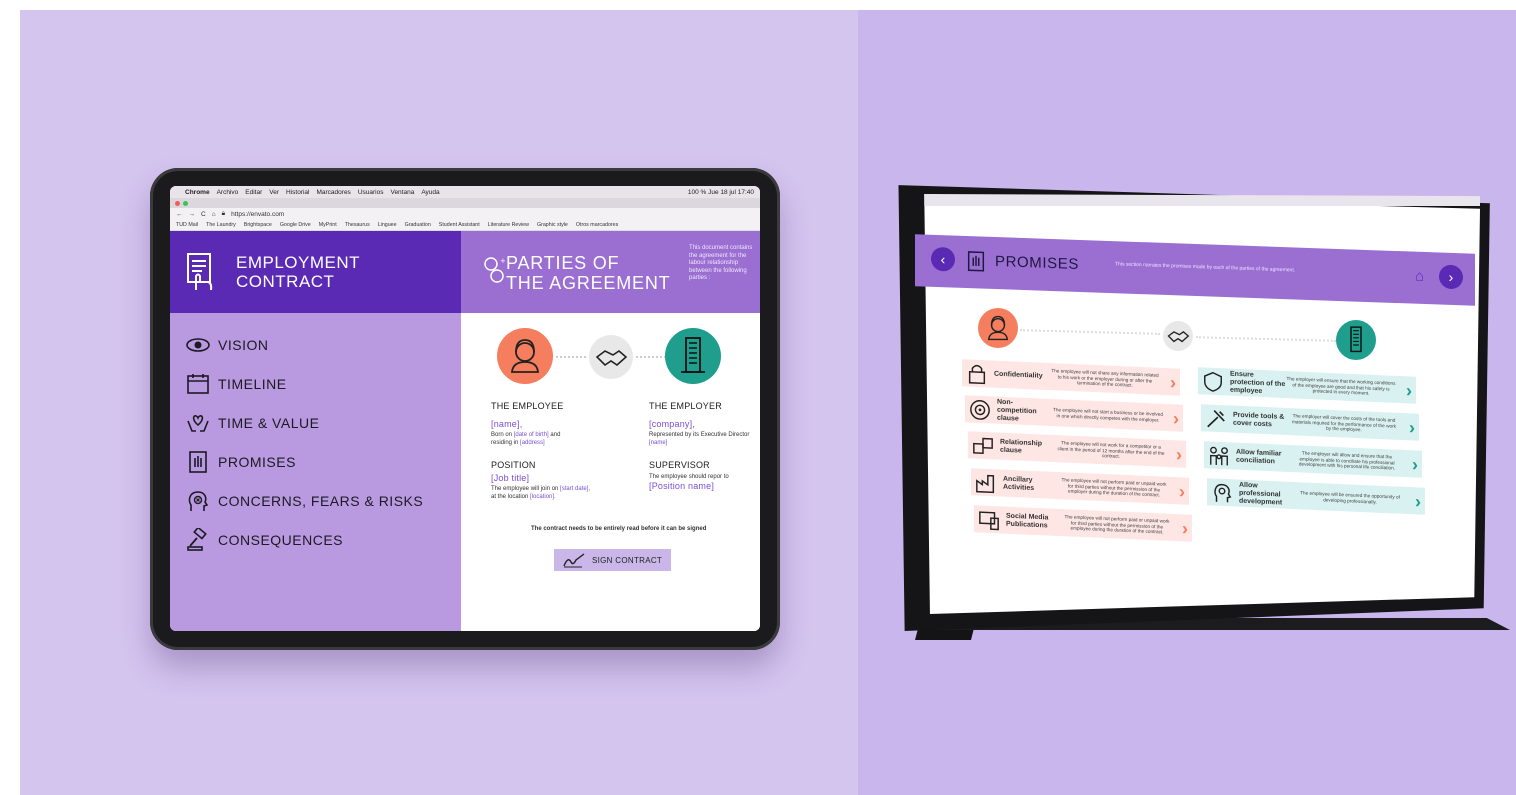 Image resolution: width=1516 pixels, height=795 pixels. Describe the element at coordinates (304, 501) in the screenshot. I see `menu-item-concerns: CONCERNS, FEARS & RISKS` at that location.